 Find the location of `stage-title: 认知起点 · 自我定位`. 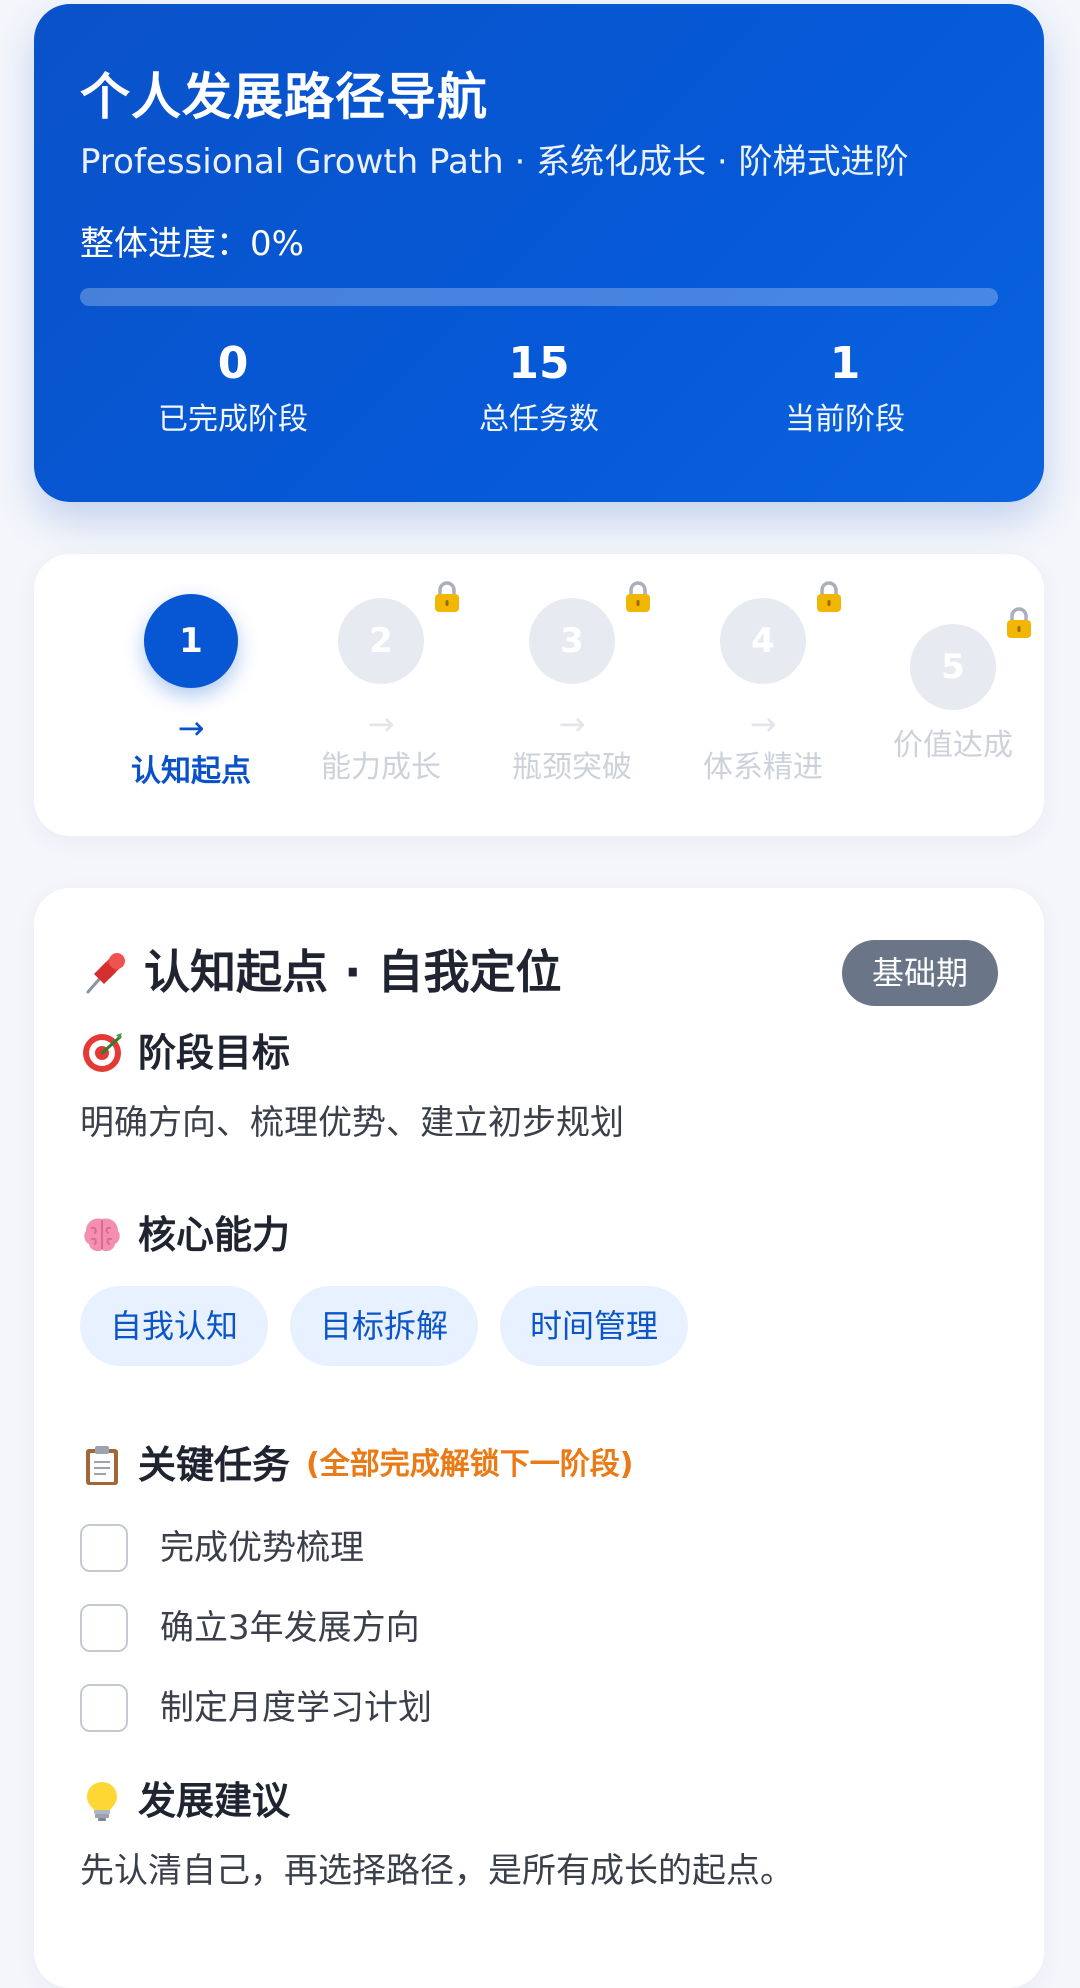

stage-title: 认知起点 · 自我定位 is located at coordinates (321, 972).